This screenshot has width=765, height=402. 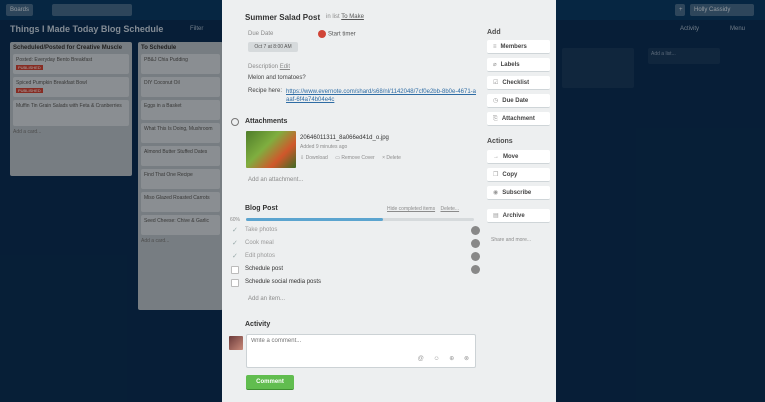 I want to click on attachment-actions: ⇩ Download ▭ Remove Cover × Delete, so click(x=353, y=158).